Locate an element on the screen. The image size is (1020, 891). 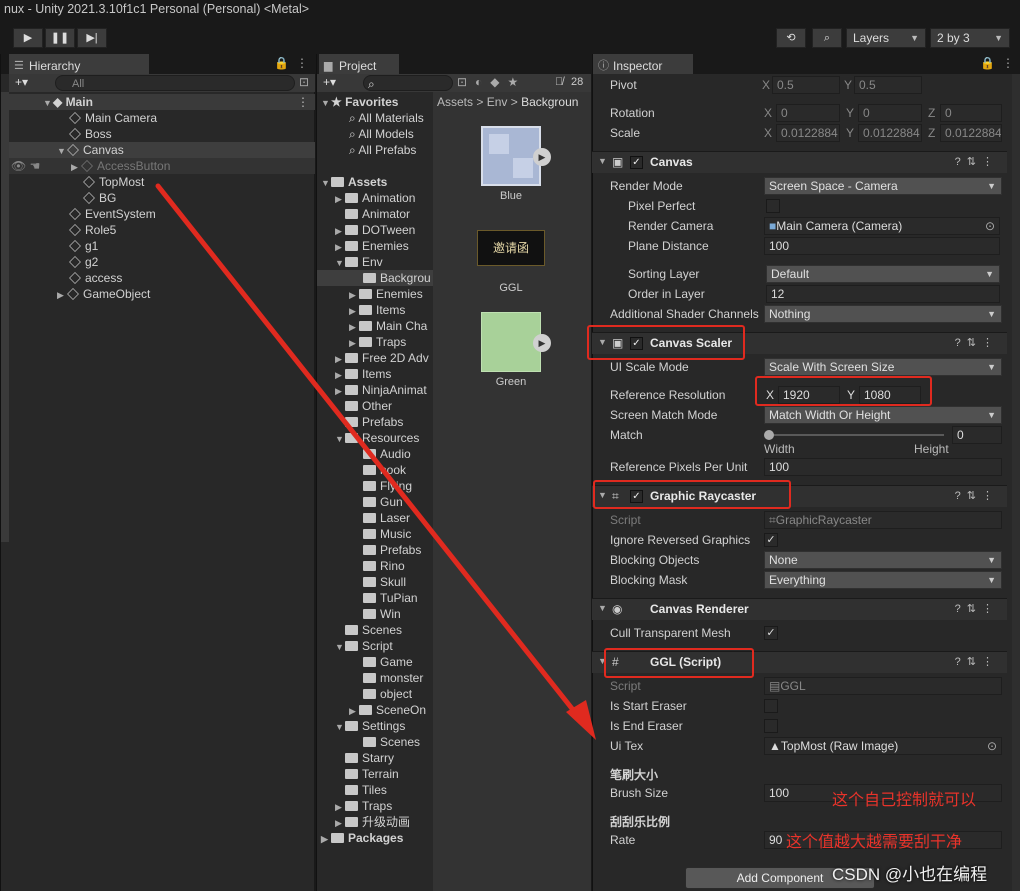
brush-note: 这个自己控制就可以 is located at coordinates (904, 800).